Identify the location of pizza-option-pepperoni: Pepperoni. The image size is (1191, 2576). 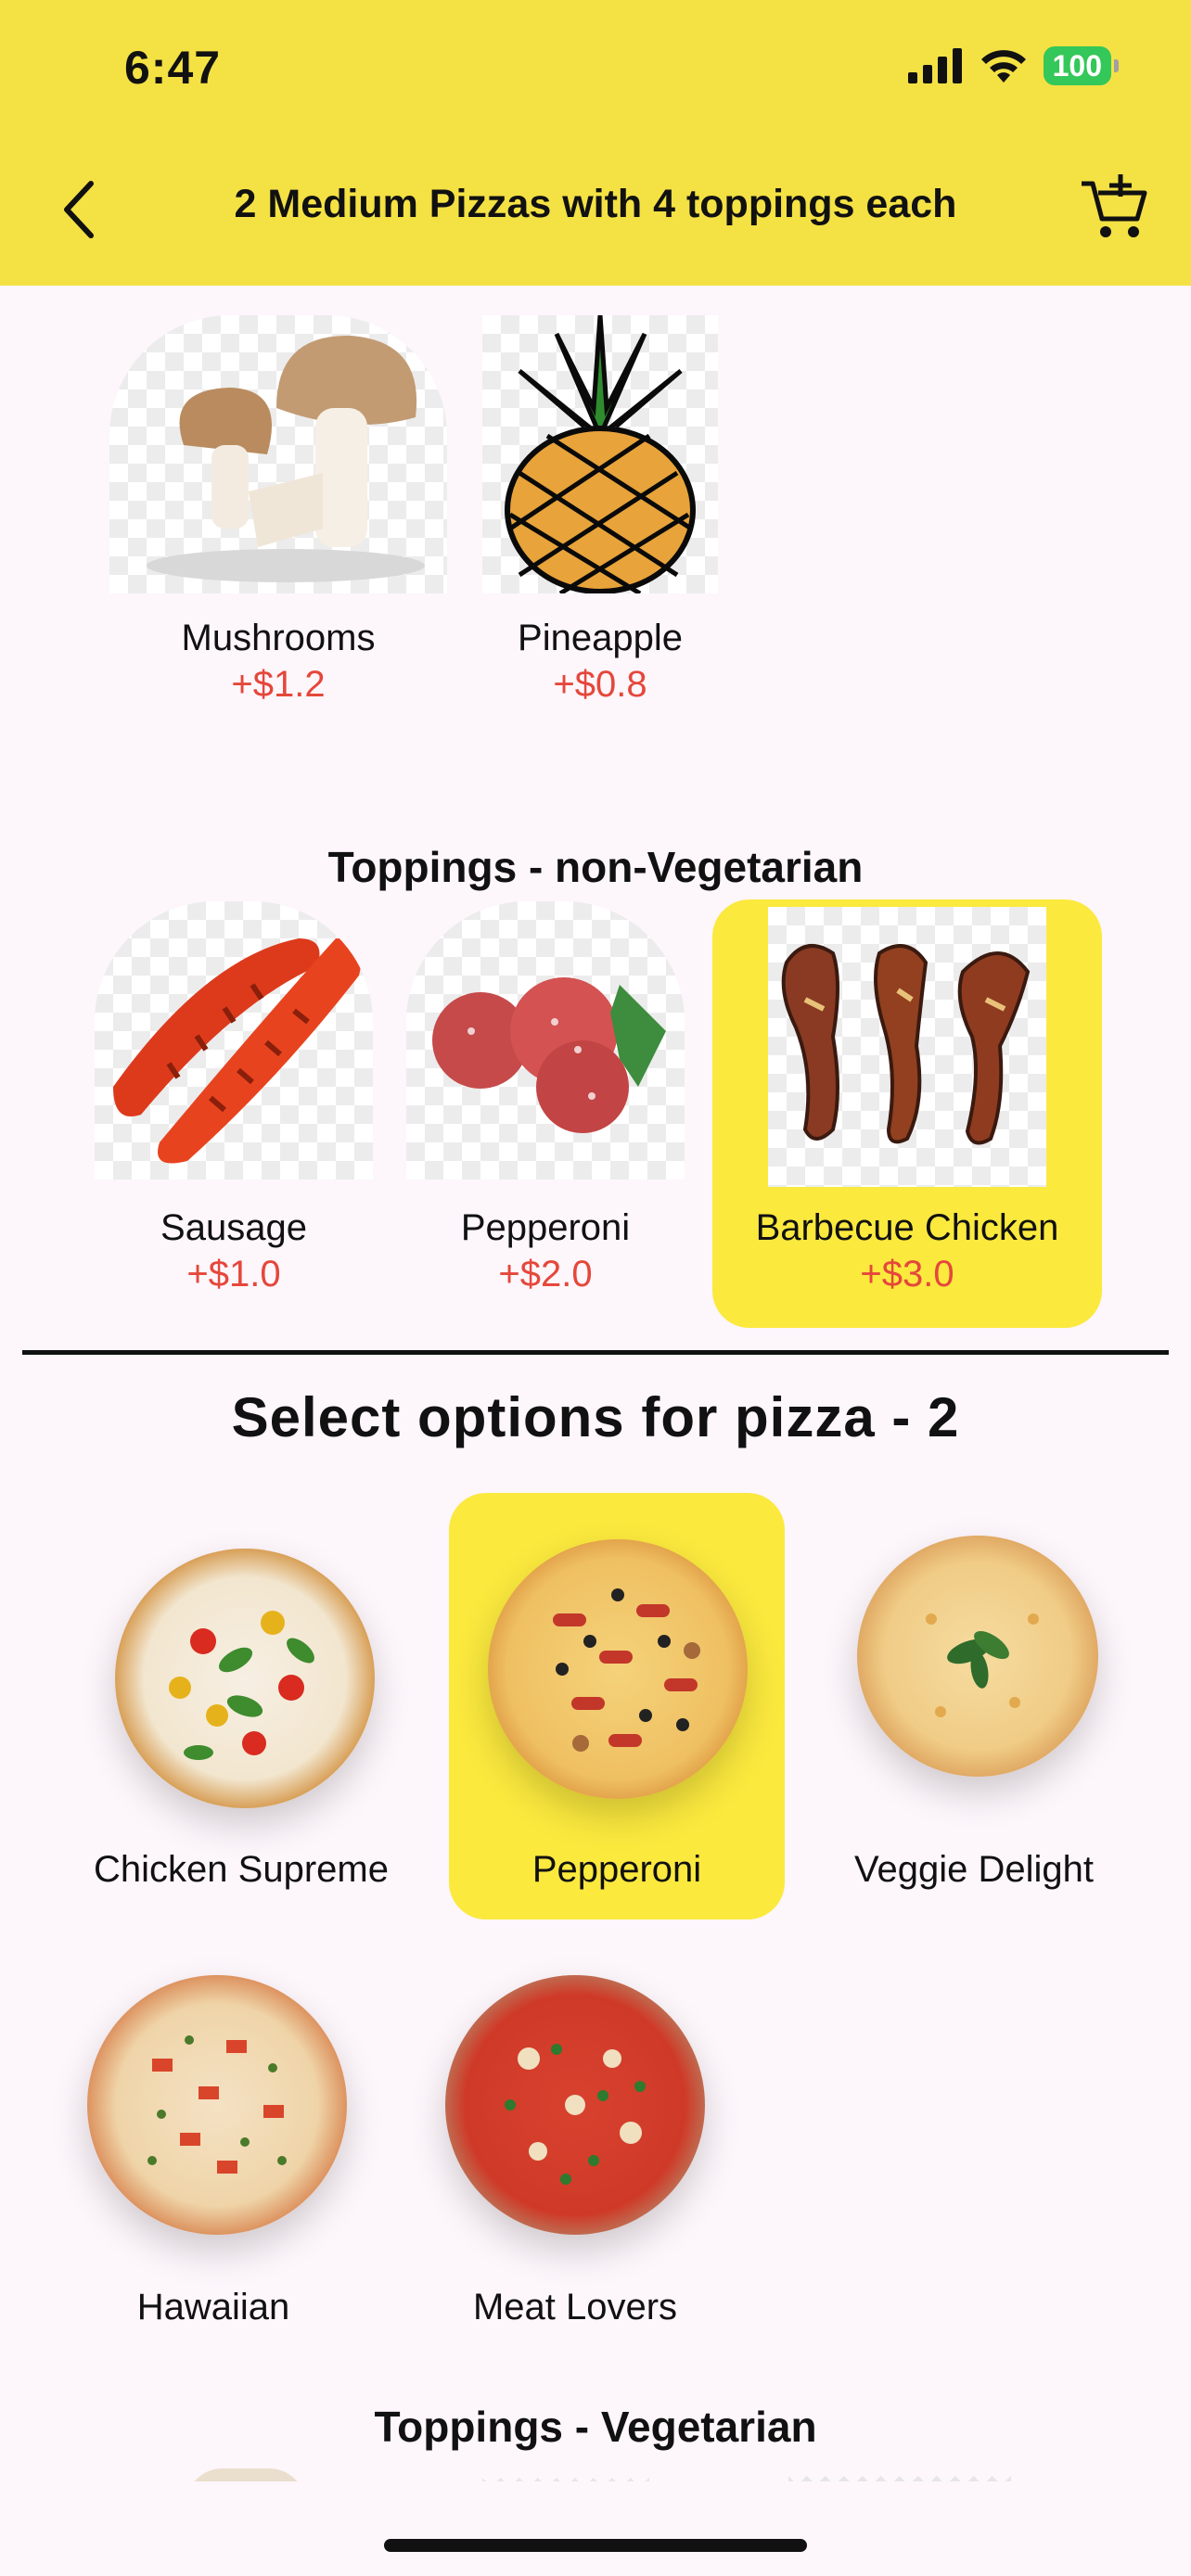
(617, 1706).